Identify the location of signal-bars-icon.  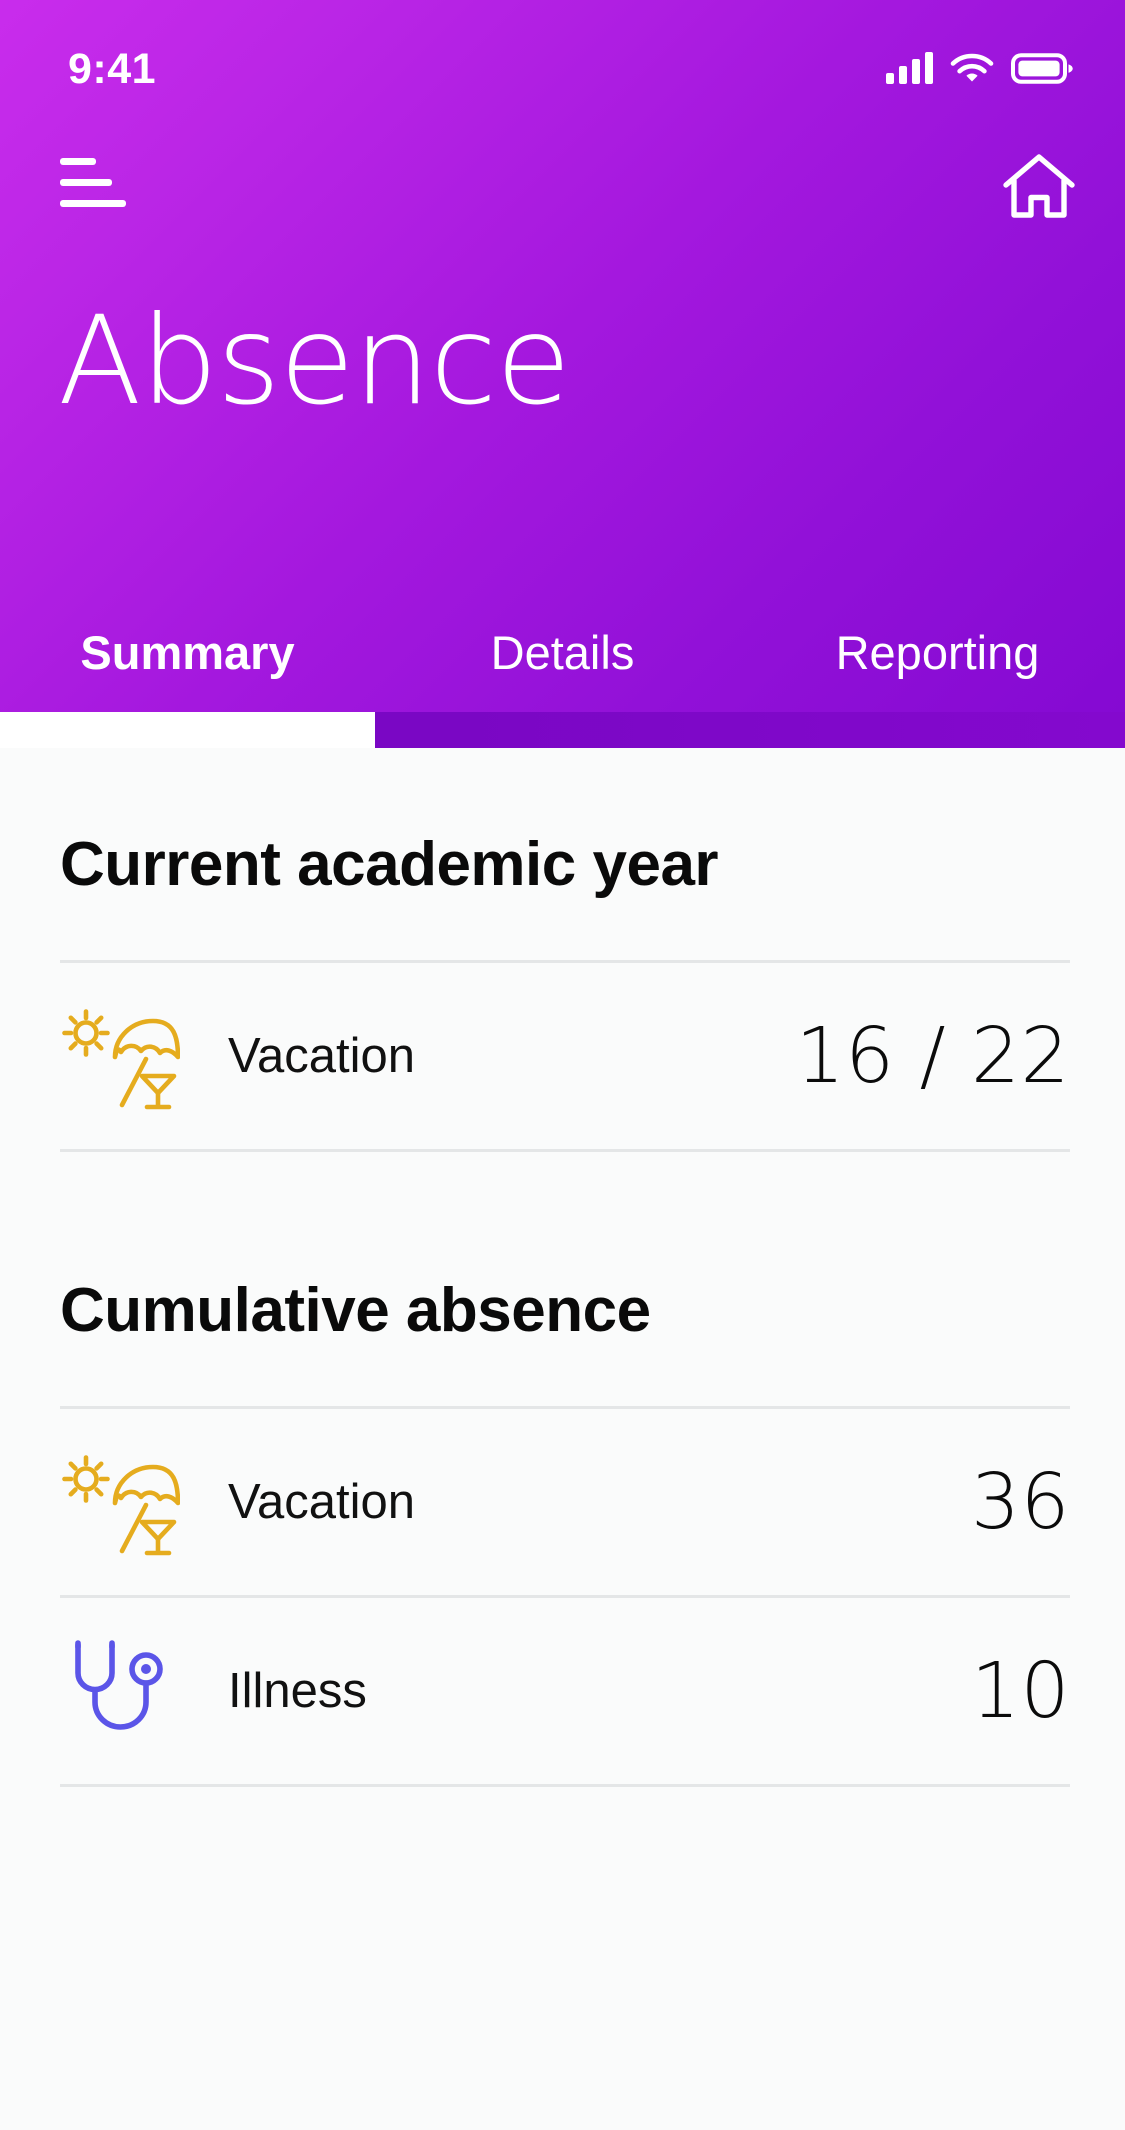
(909, 68).